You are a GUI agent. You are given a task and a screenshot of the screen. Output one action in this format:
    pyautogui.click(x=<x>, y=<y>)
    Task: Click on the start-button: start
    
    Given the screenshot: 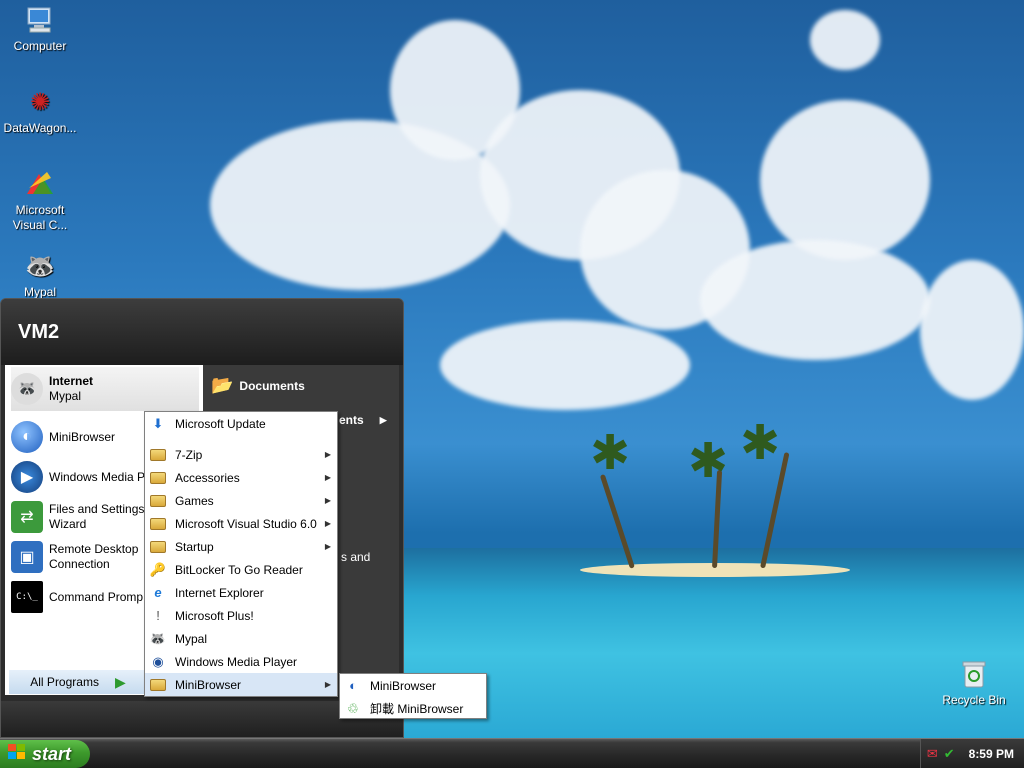 What is the action you would take?
    pyautogui.click(x=45, y=754)
    